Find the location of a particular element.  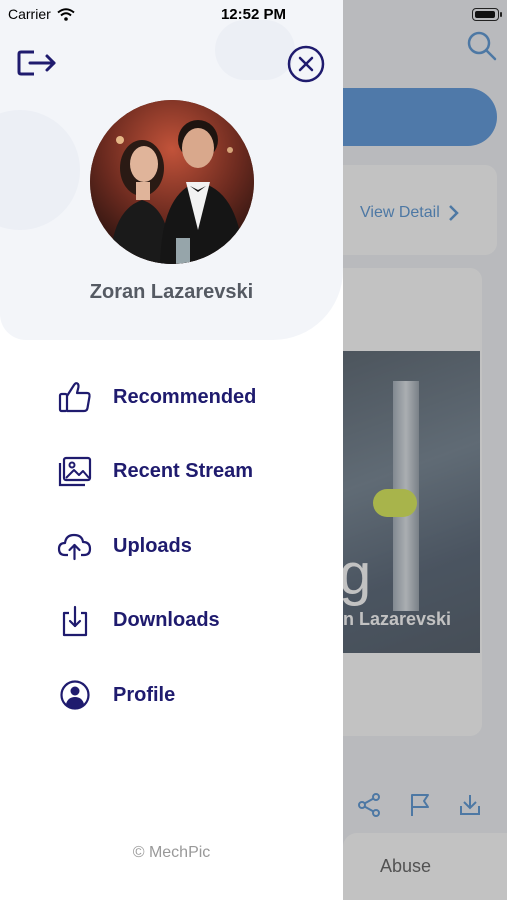

cloud-upload-icon is located at coordinates (75, 546).